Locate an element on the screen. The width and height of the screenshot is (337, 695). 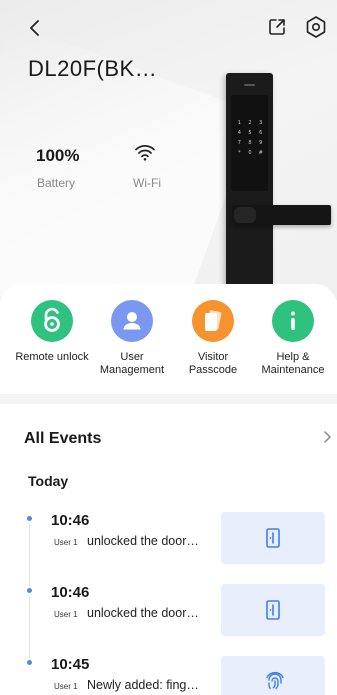
section-divider is located at coordinates (168, 399).